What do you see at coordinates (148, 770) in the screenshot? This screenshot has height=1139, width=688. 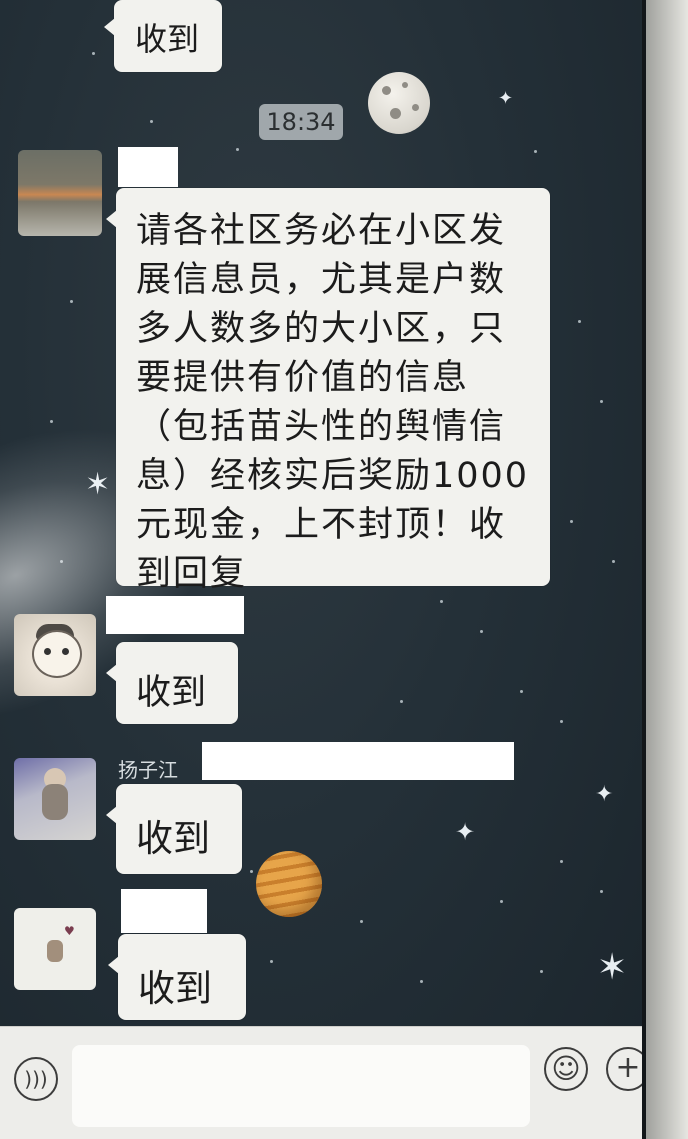 I see `sender-name: 扬子江` at bounding box center [148, 770].